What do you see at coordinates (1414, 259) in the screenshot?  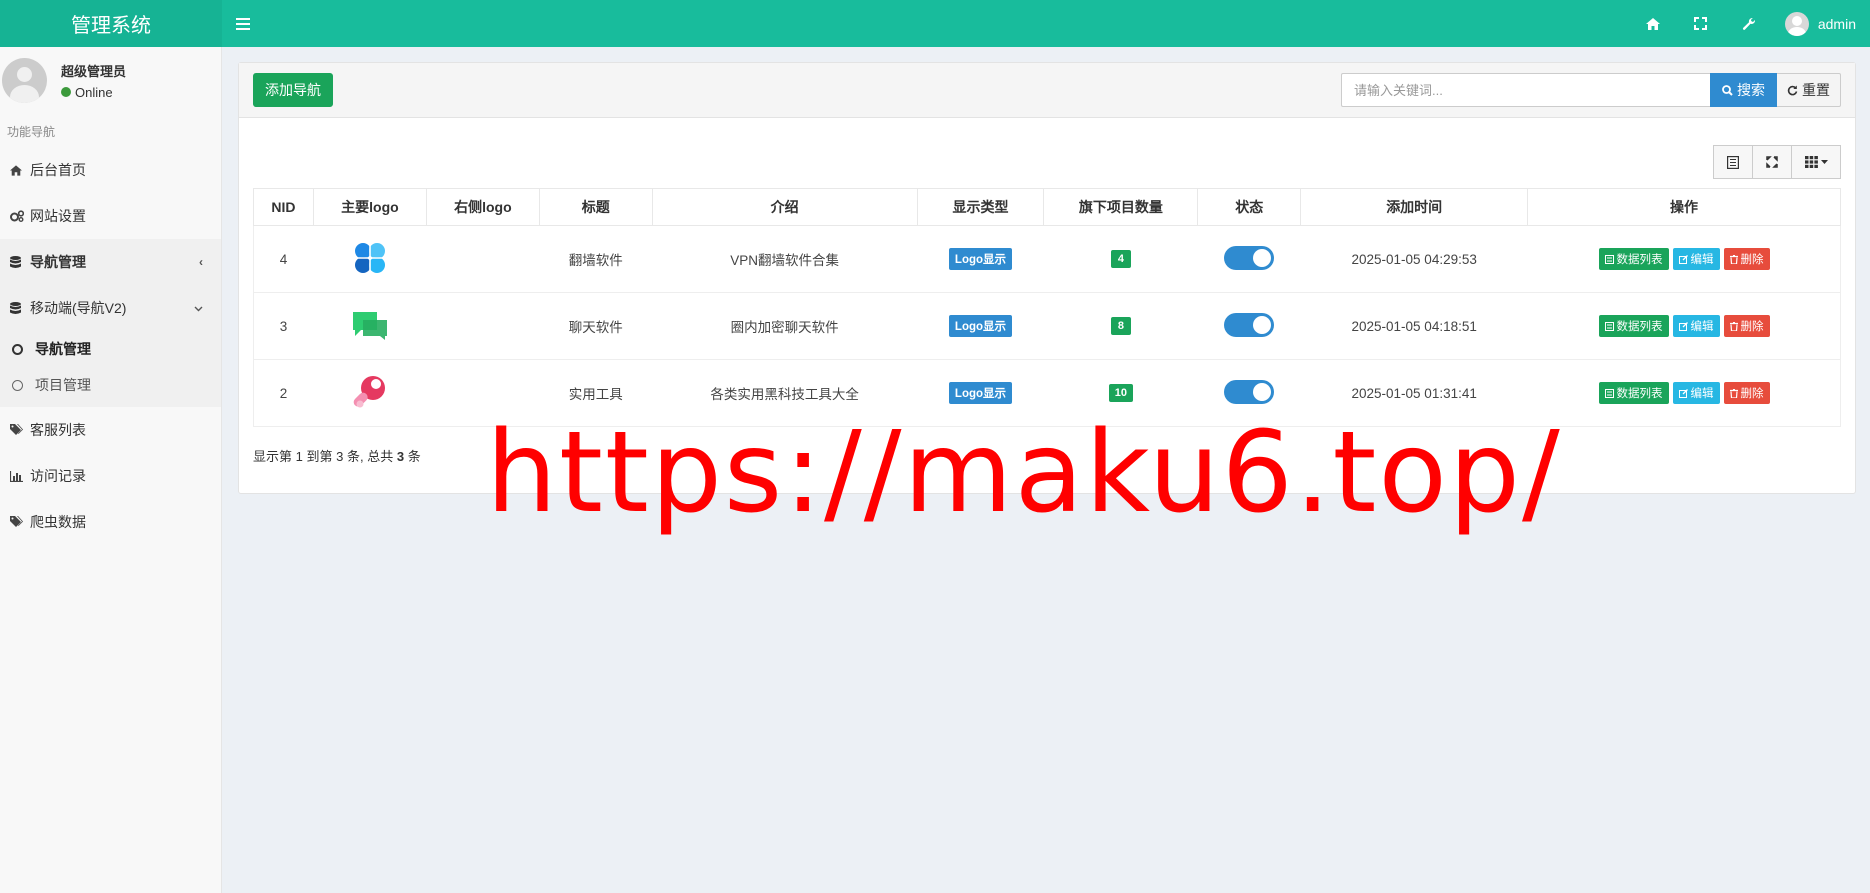 I see `cell-added-time: 2025-01-05 04:29:53` at bounding box center [1414, 259].